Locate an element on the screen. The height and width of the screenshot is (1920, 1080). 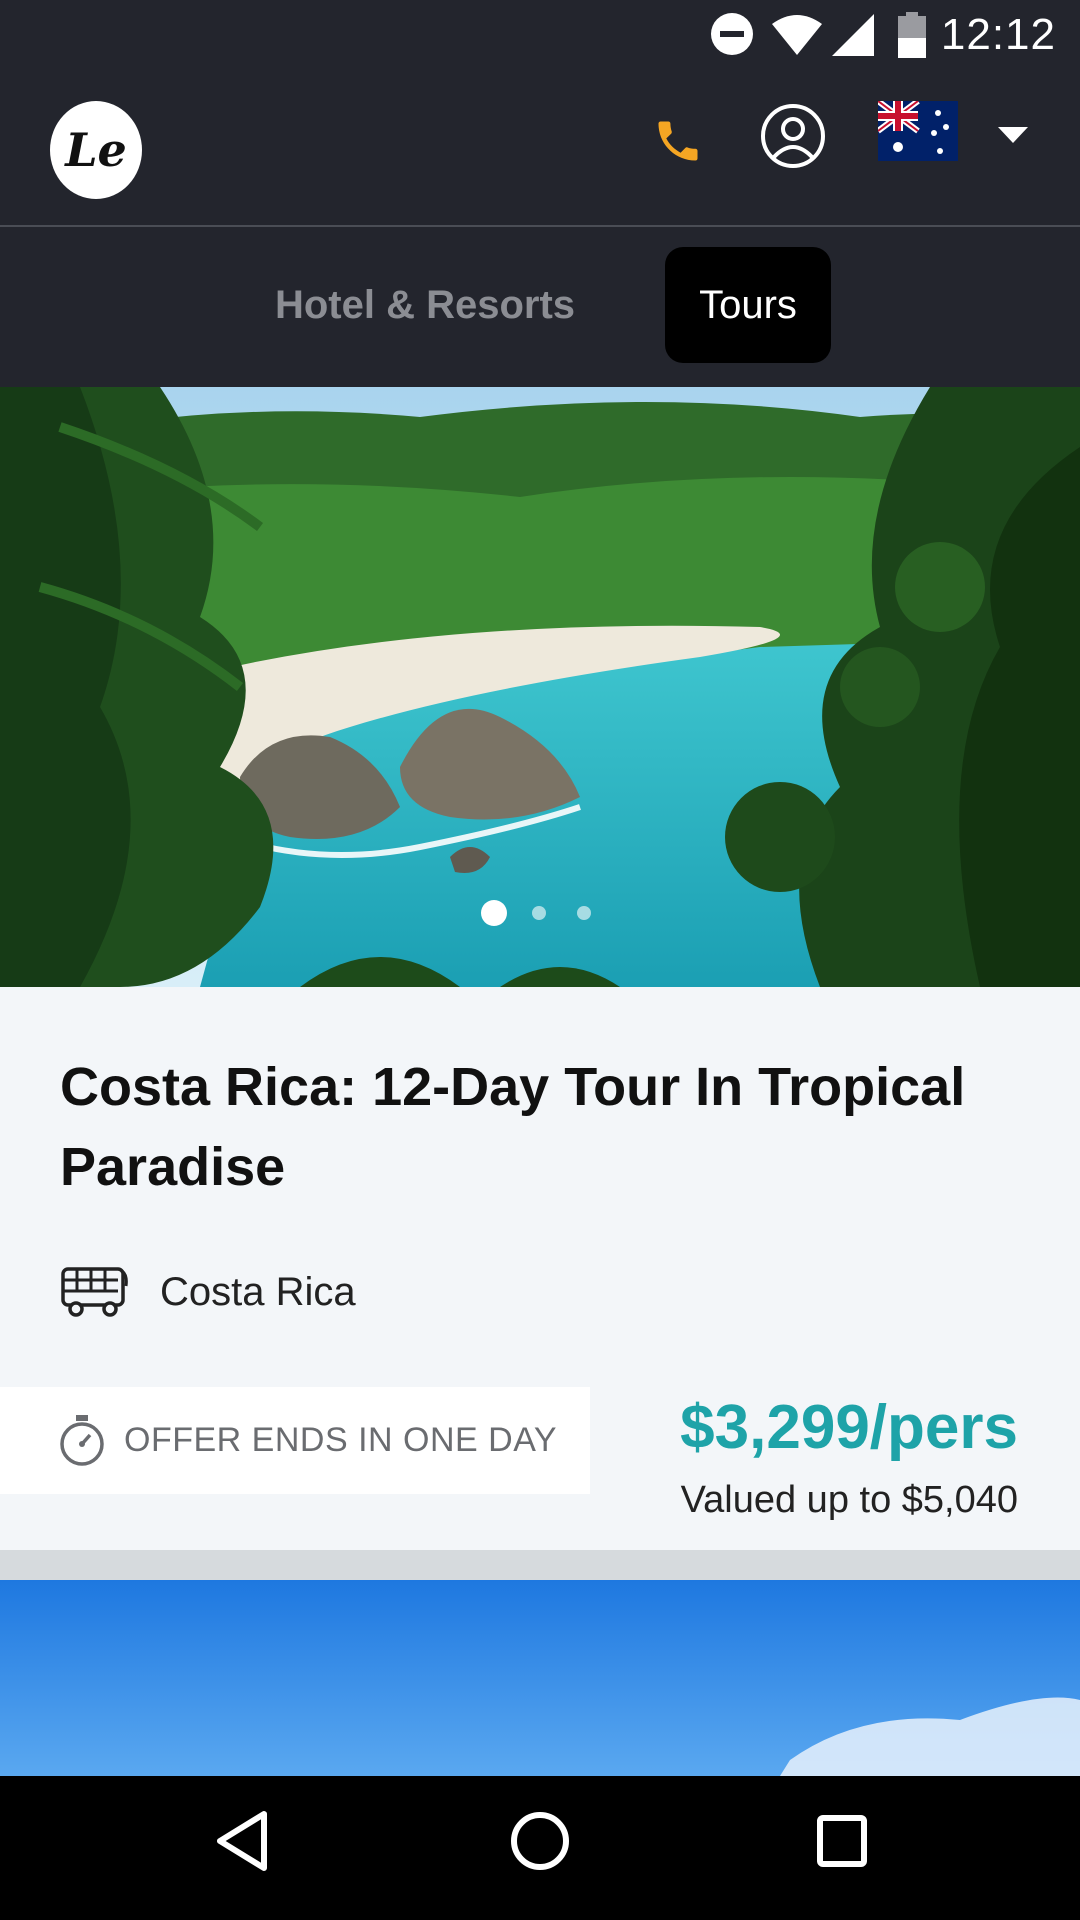
brand-logo: Le is located at coordinates (96, 150).